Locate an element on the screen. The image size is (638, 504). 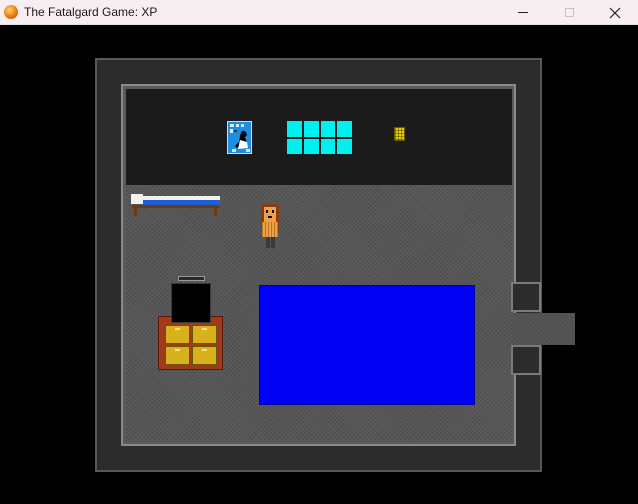
poster-figure-icon is located at coordinates (240, 138).